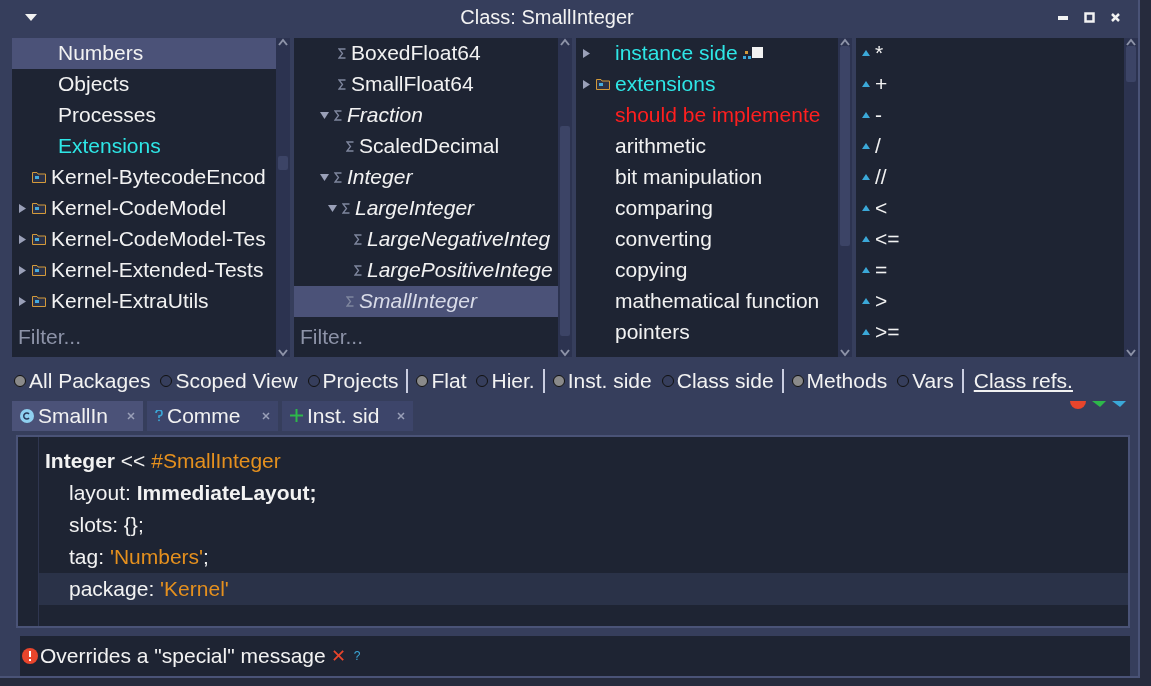 The height and width of the screenshot is (686, 1151). I want to click on protocol-item: extensions, so click(707, 84).